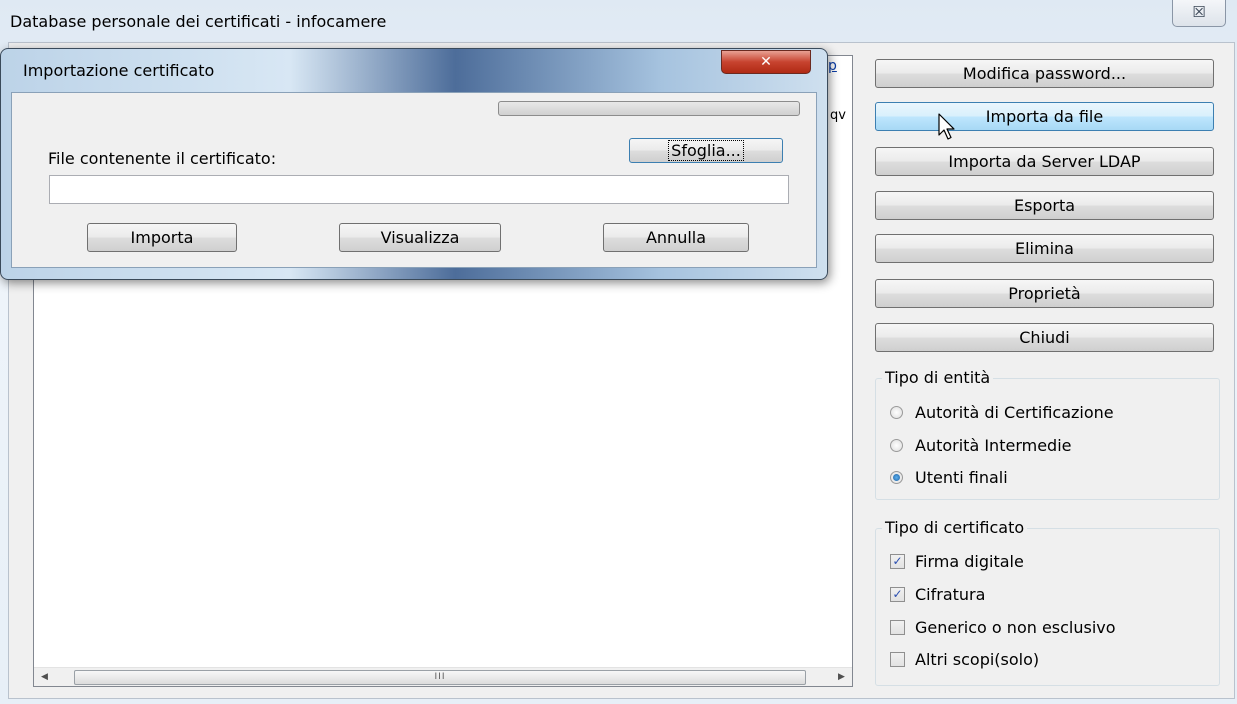 This screenshot has height=704, width=1237. Describe the element at coordinates (162, 158) in the screenshot. I see `file-label: File contenente il certificato:` at that location.